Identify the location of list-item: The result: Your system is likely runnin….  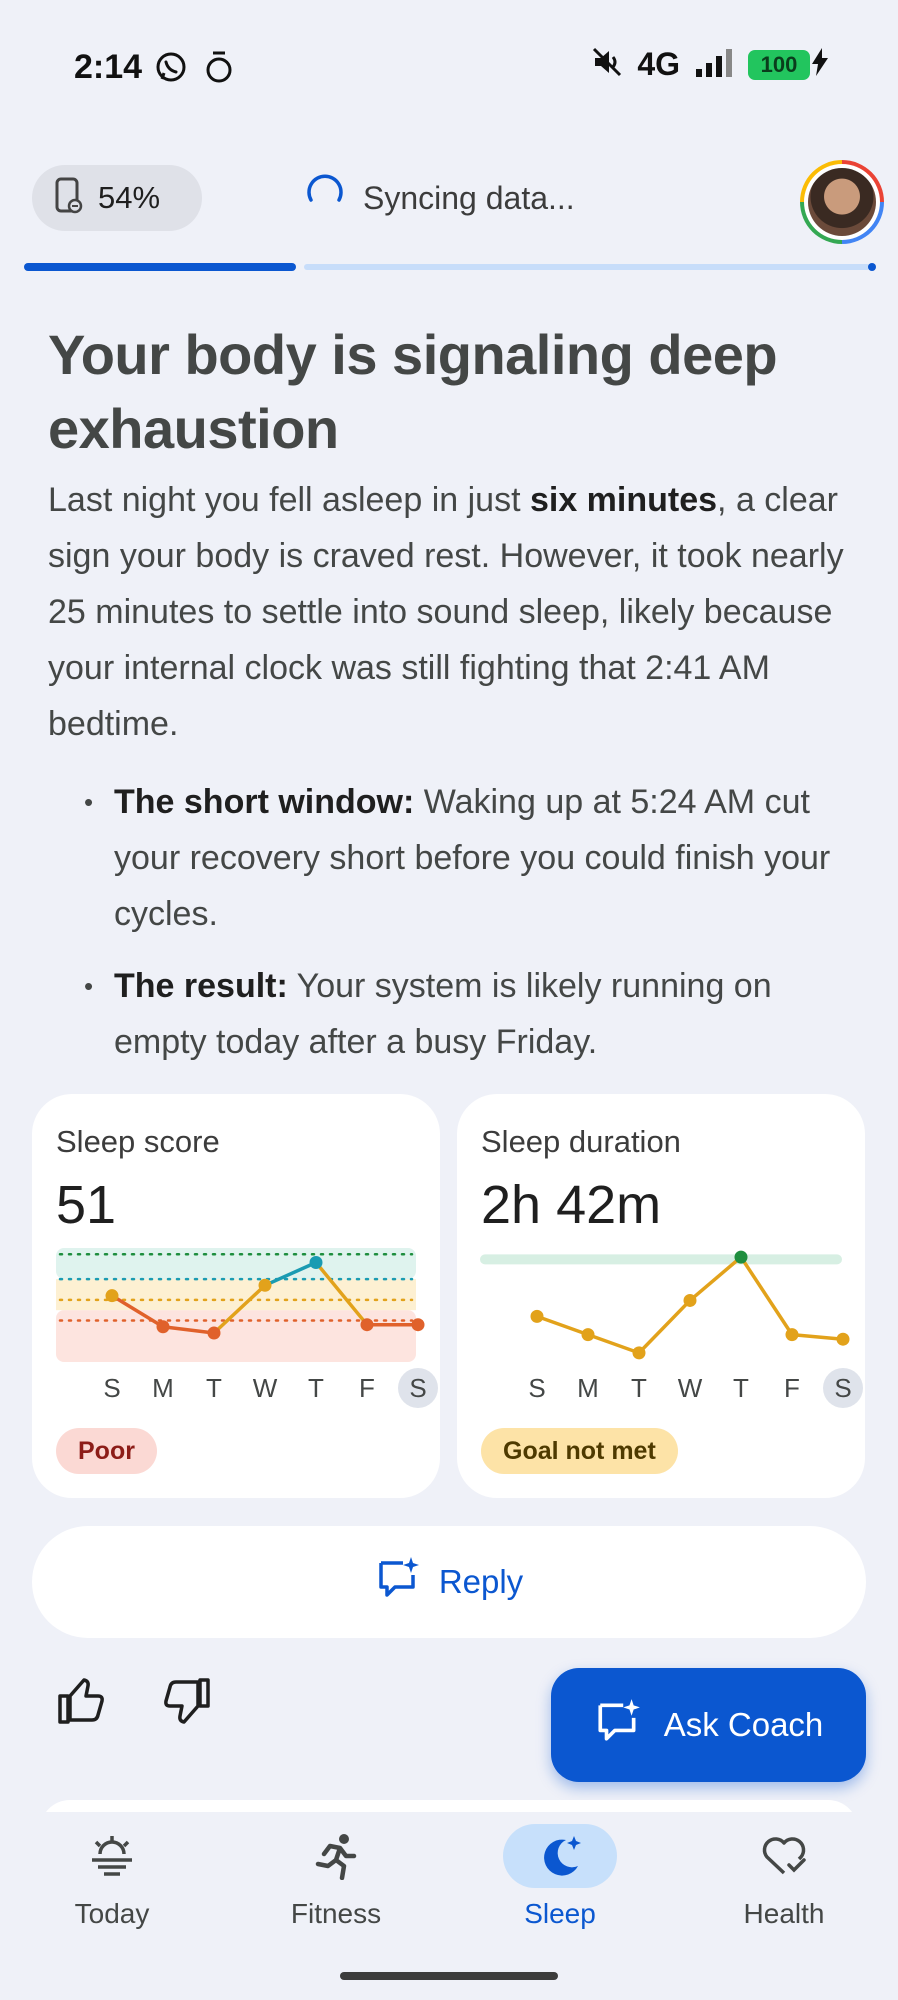
(474, 1014).